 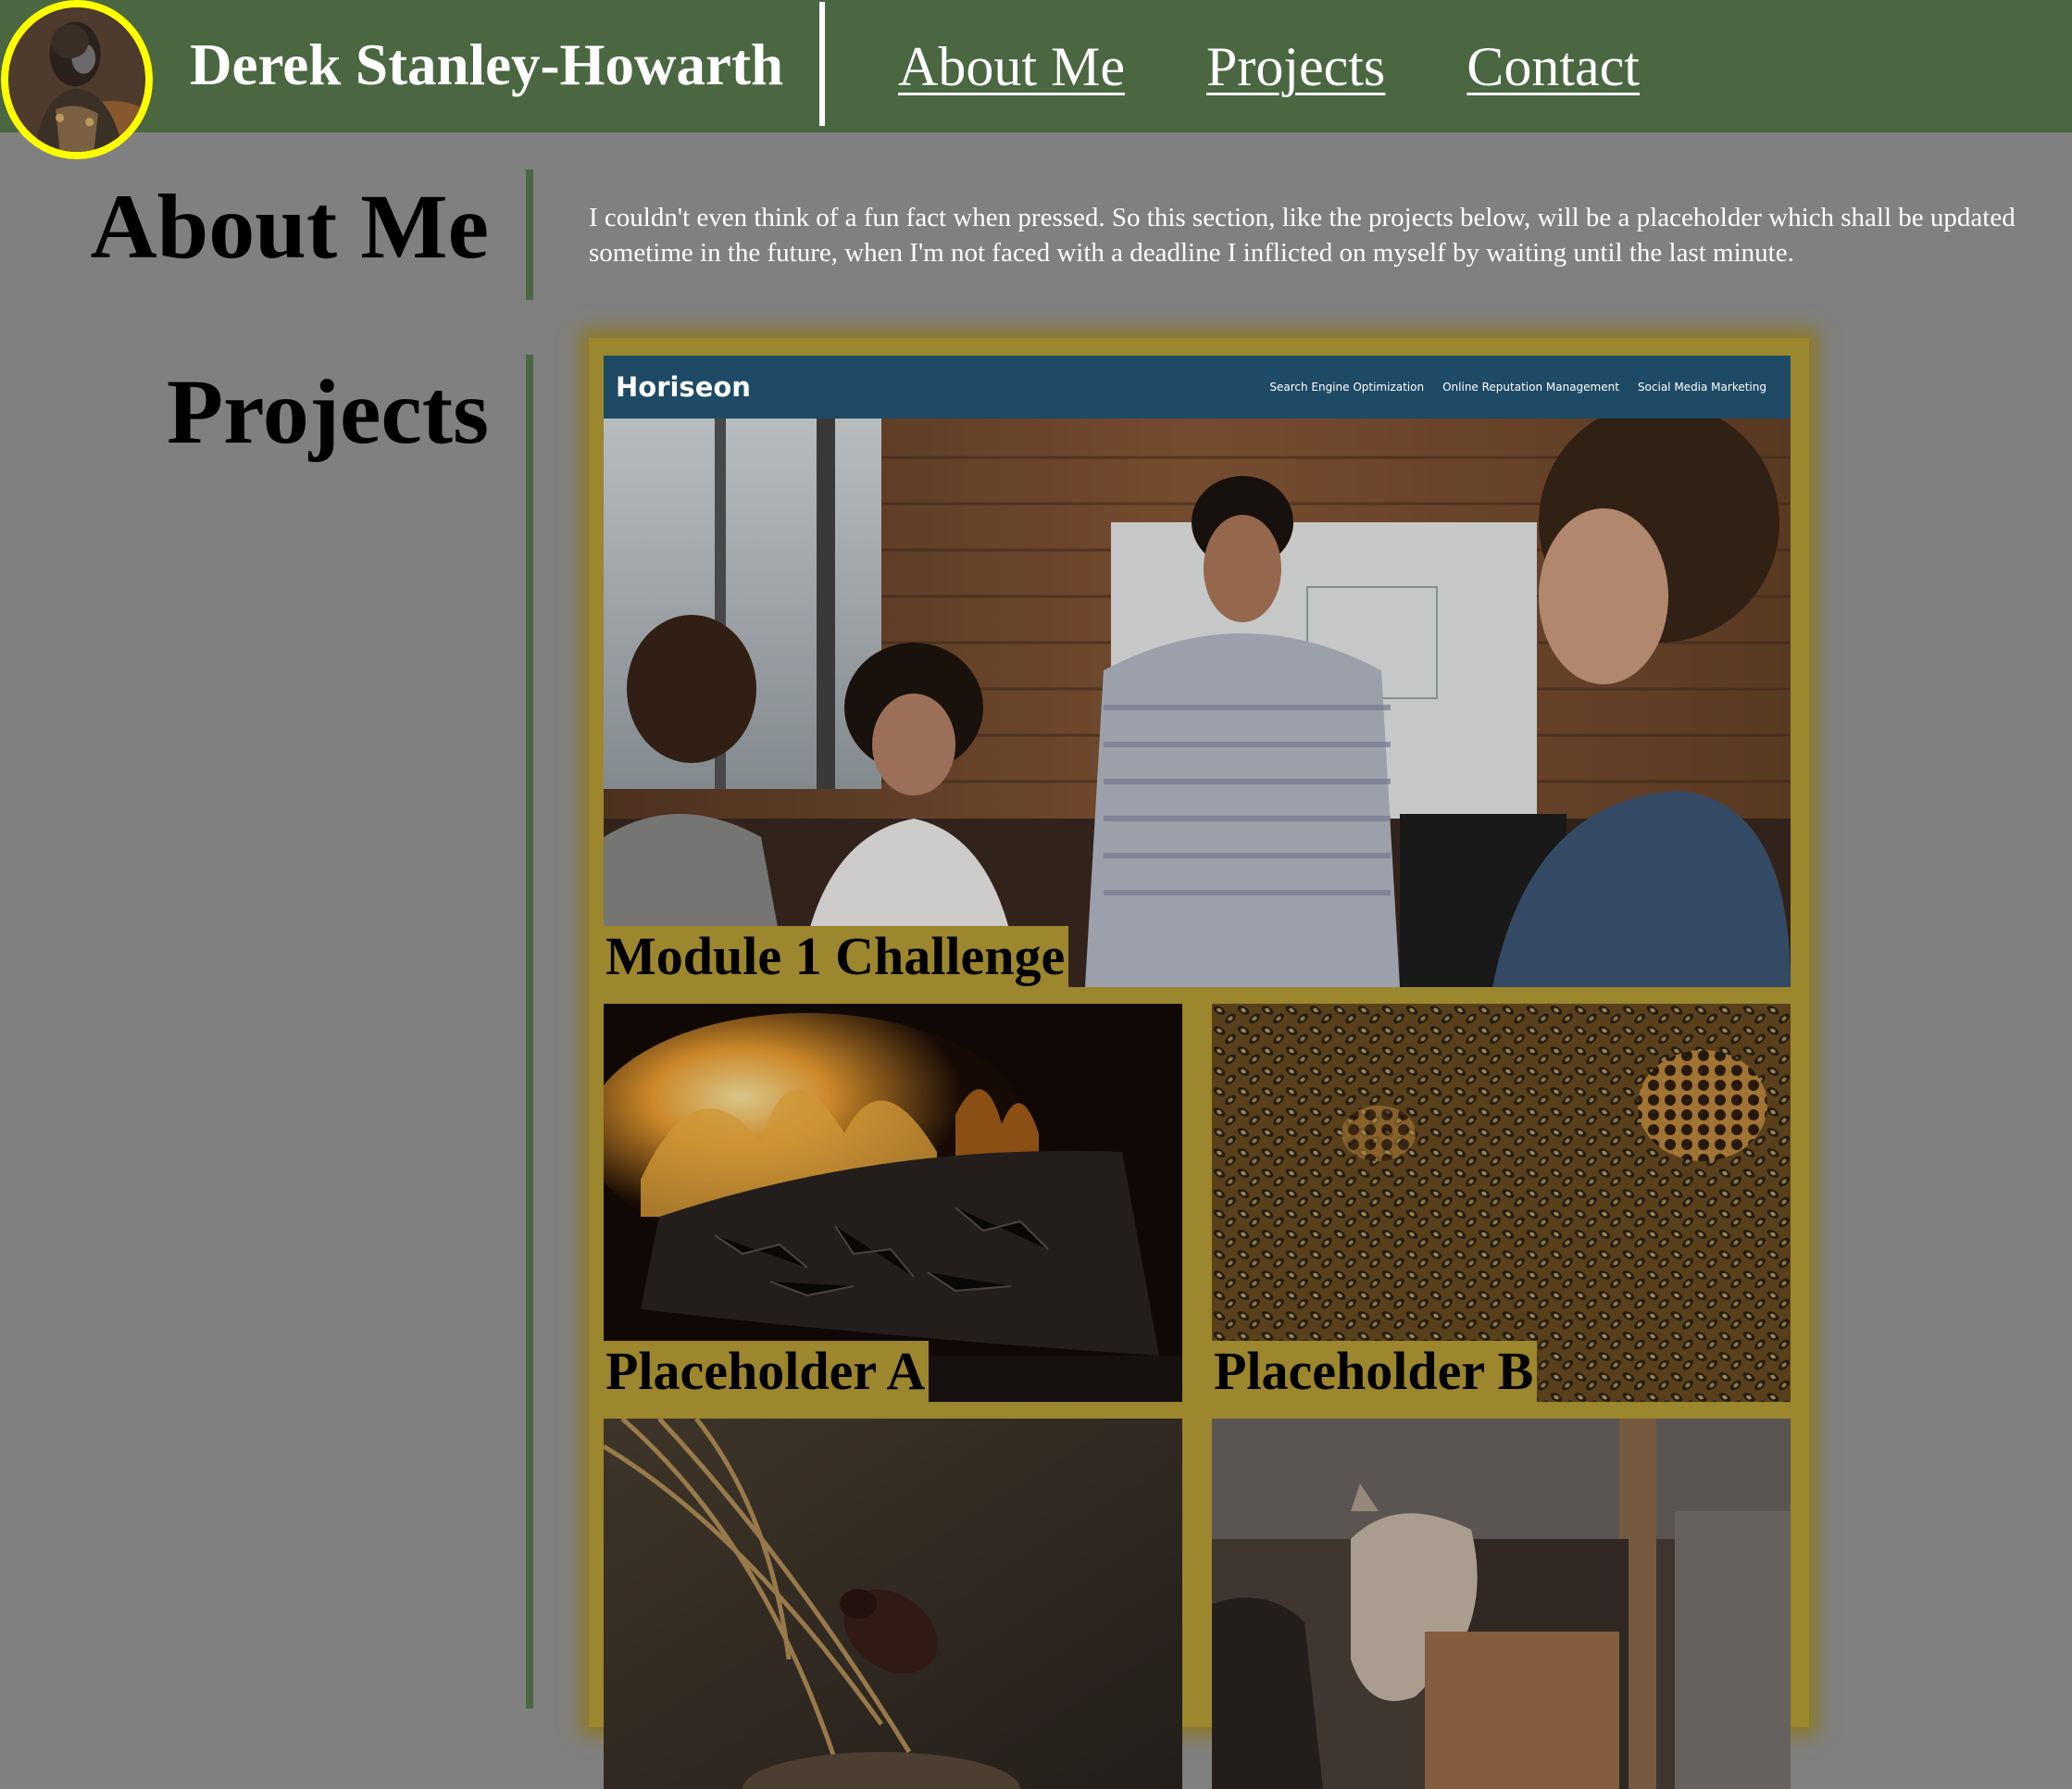 What do you see at coordinates (1530, 388) in the screenshot?
I see `horiseon-nav-item: Online Reputation Management` at bounding box center [1530, 388].